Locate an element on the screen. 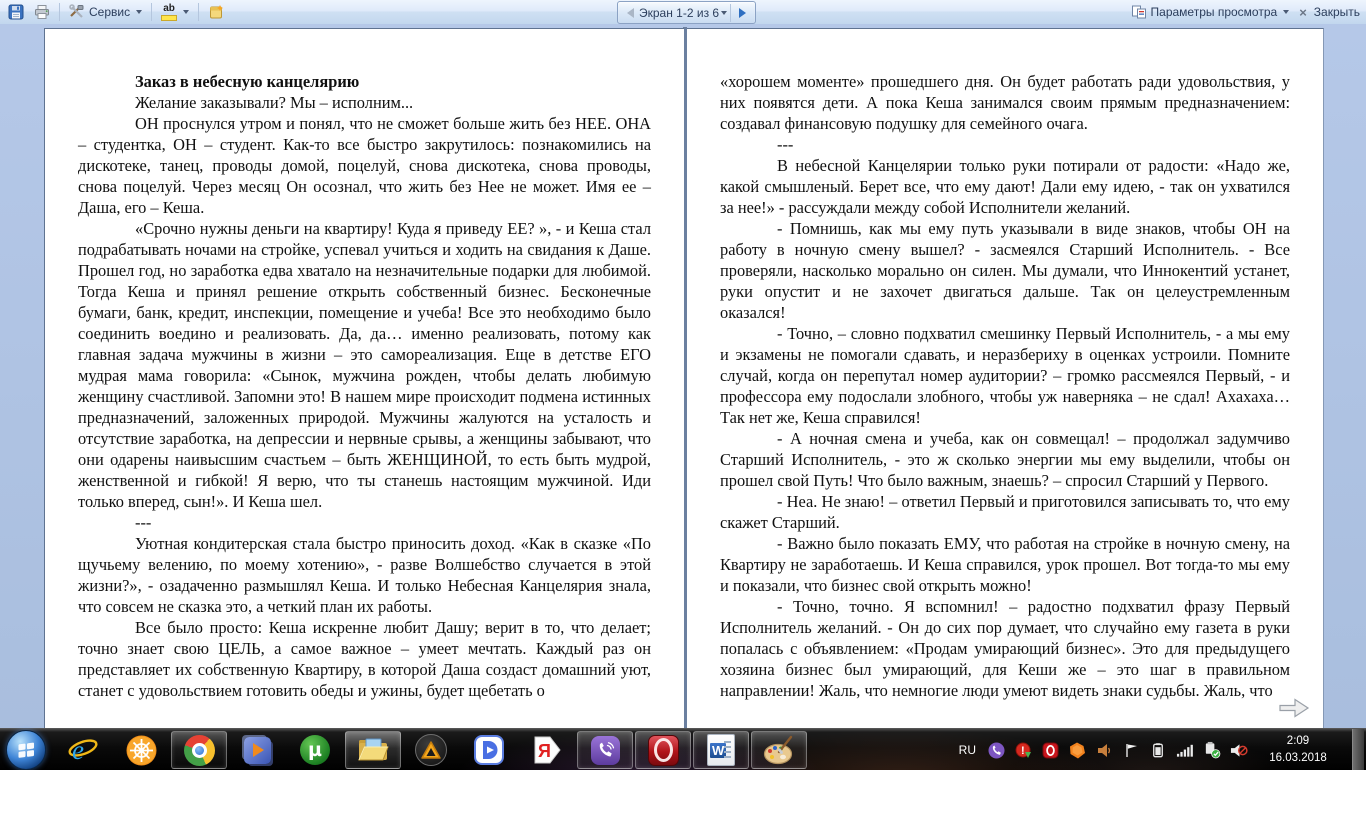 Image resolution: width=1366 pixels, height=820 pixels. chrome-icon is located at coordinates (199, 750).